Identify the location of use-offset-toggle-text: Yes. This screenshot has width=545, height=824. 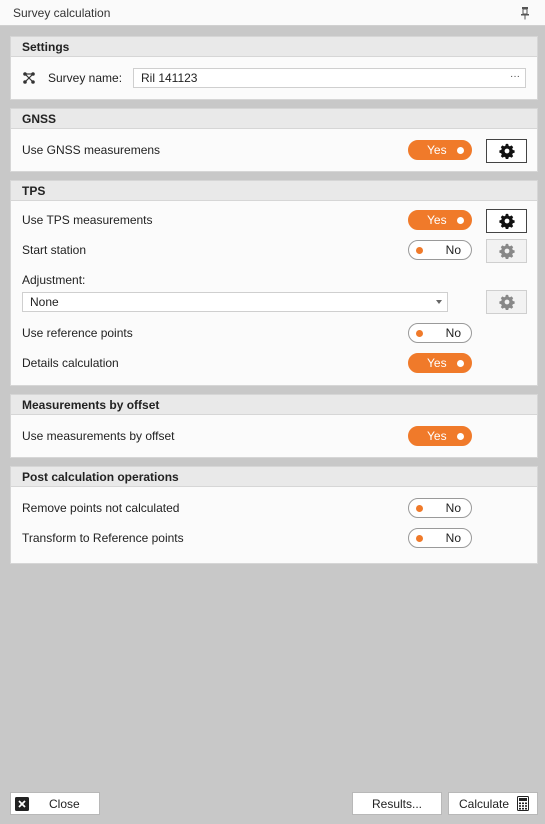
(437, 436).